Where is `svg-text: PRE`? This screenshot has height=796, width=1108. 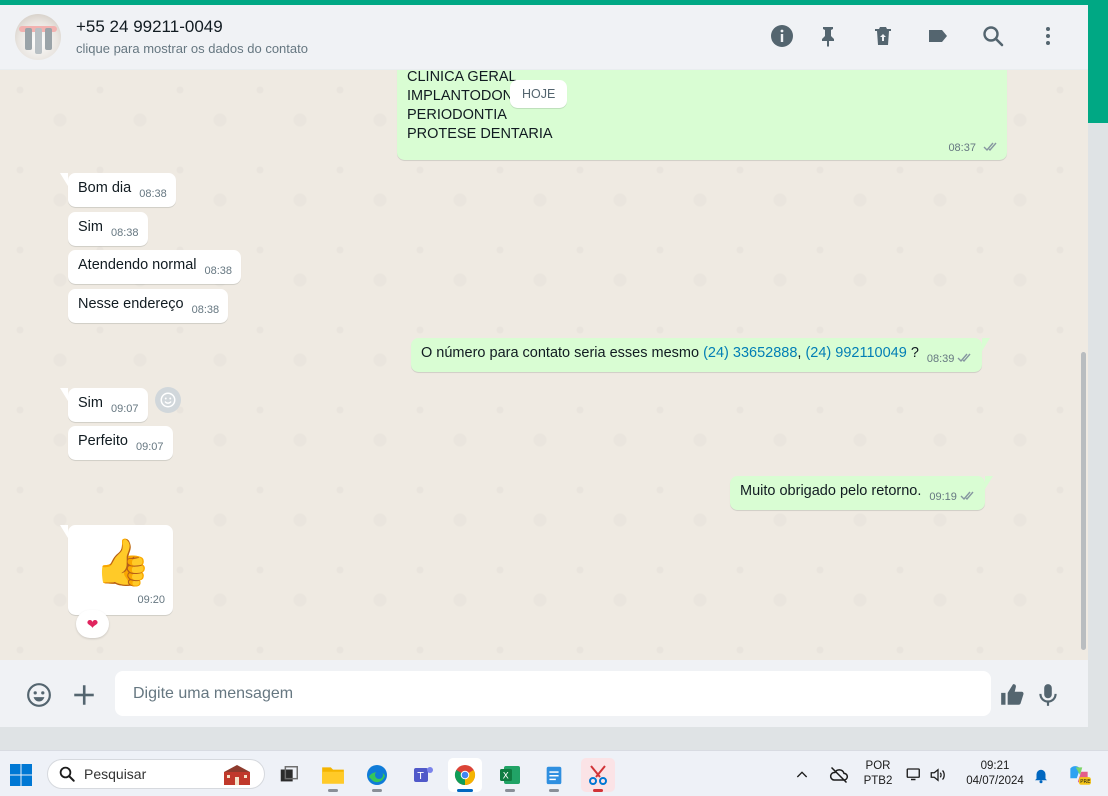
svg-text: PRE is located at coordinates (1085, 782).